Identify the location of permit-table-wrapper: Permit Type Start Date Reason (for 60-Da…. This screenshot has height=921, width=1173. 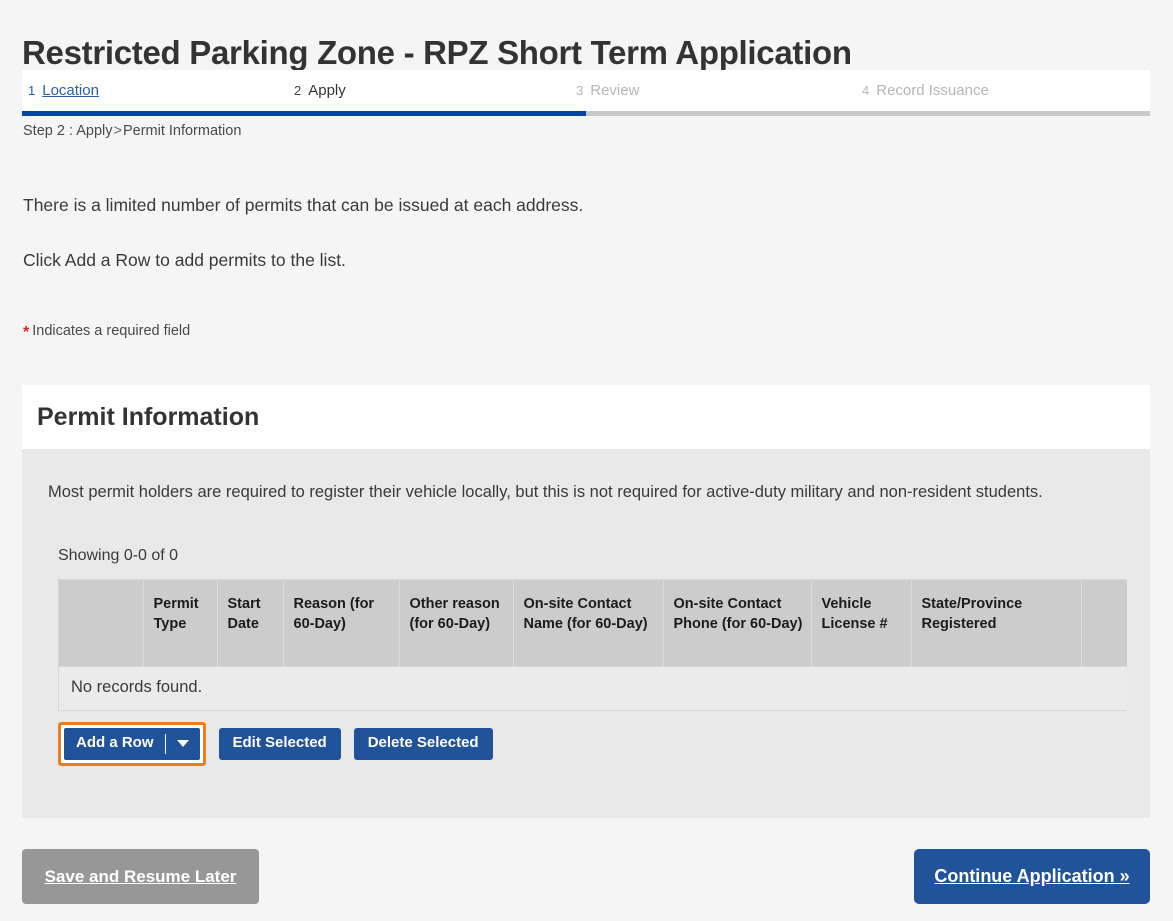
(592, 645).